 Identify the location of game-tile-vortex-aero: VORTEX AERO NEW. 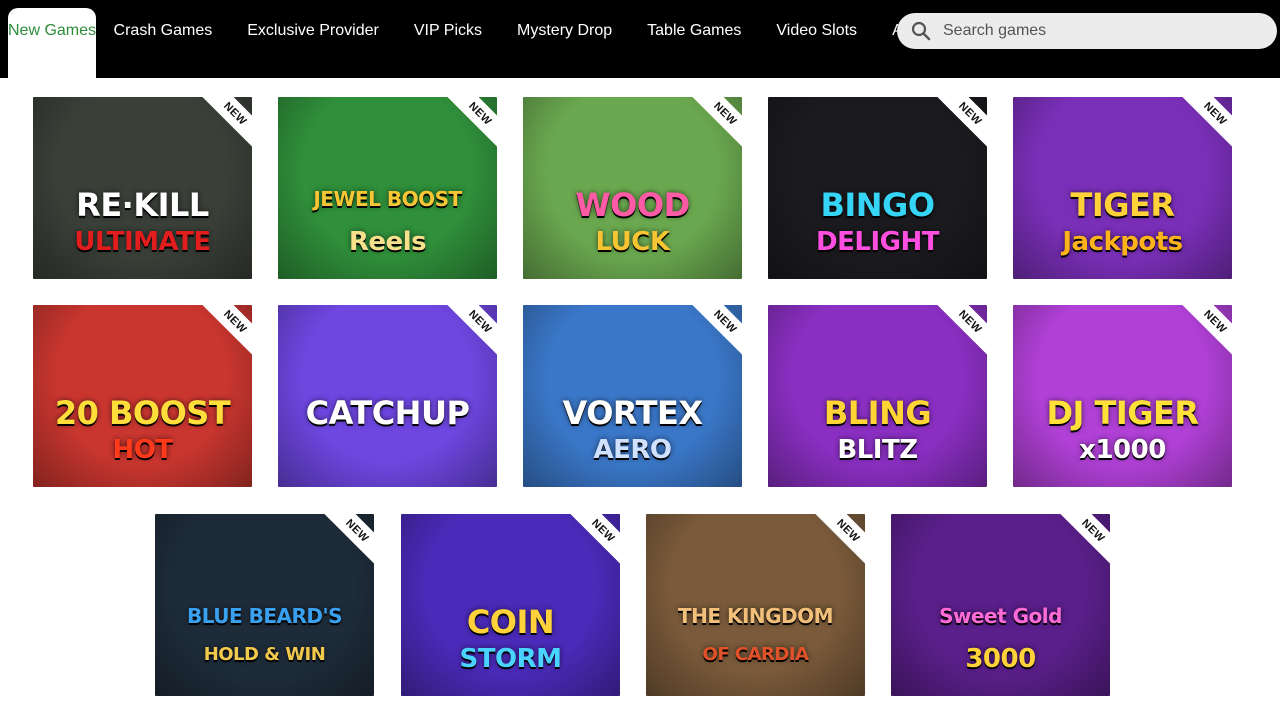
(632, 396).